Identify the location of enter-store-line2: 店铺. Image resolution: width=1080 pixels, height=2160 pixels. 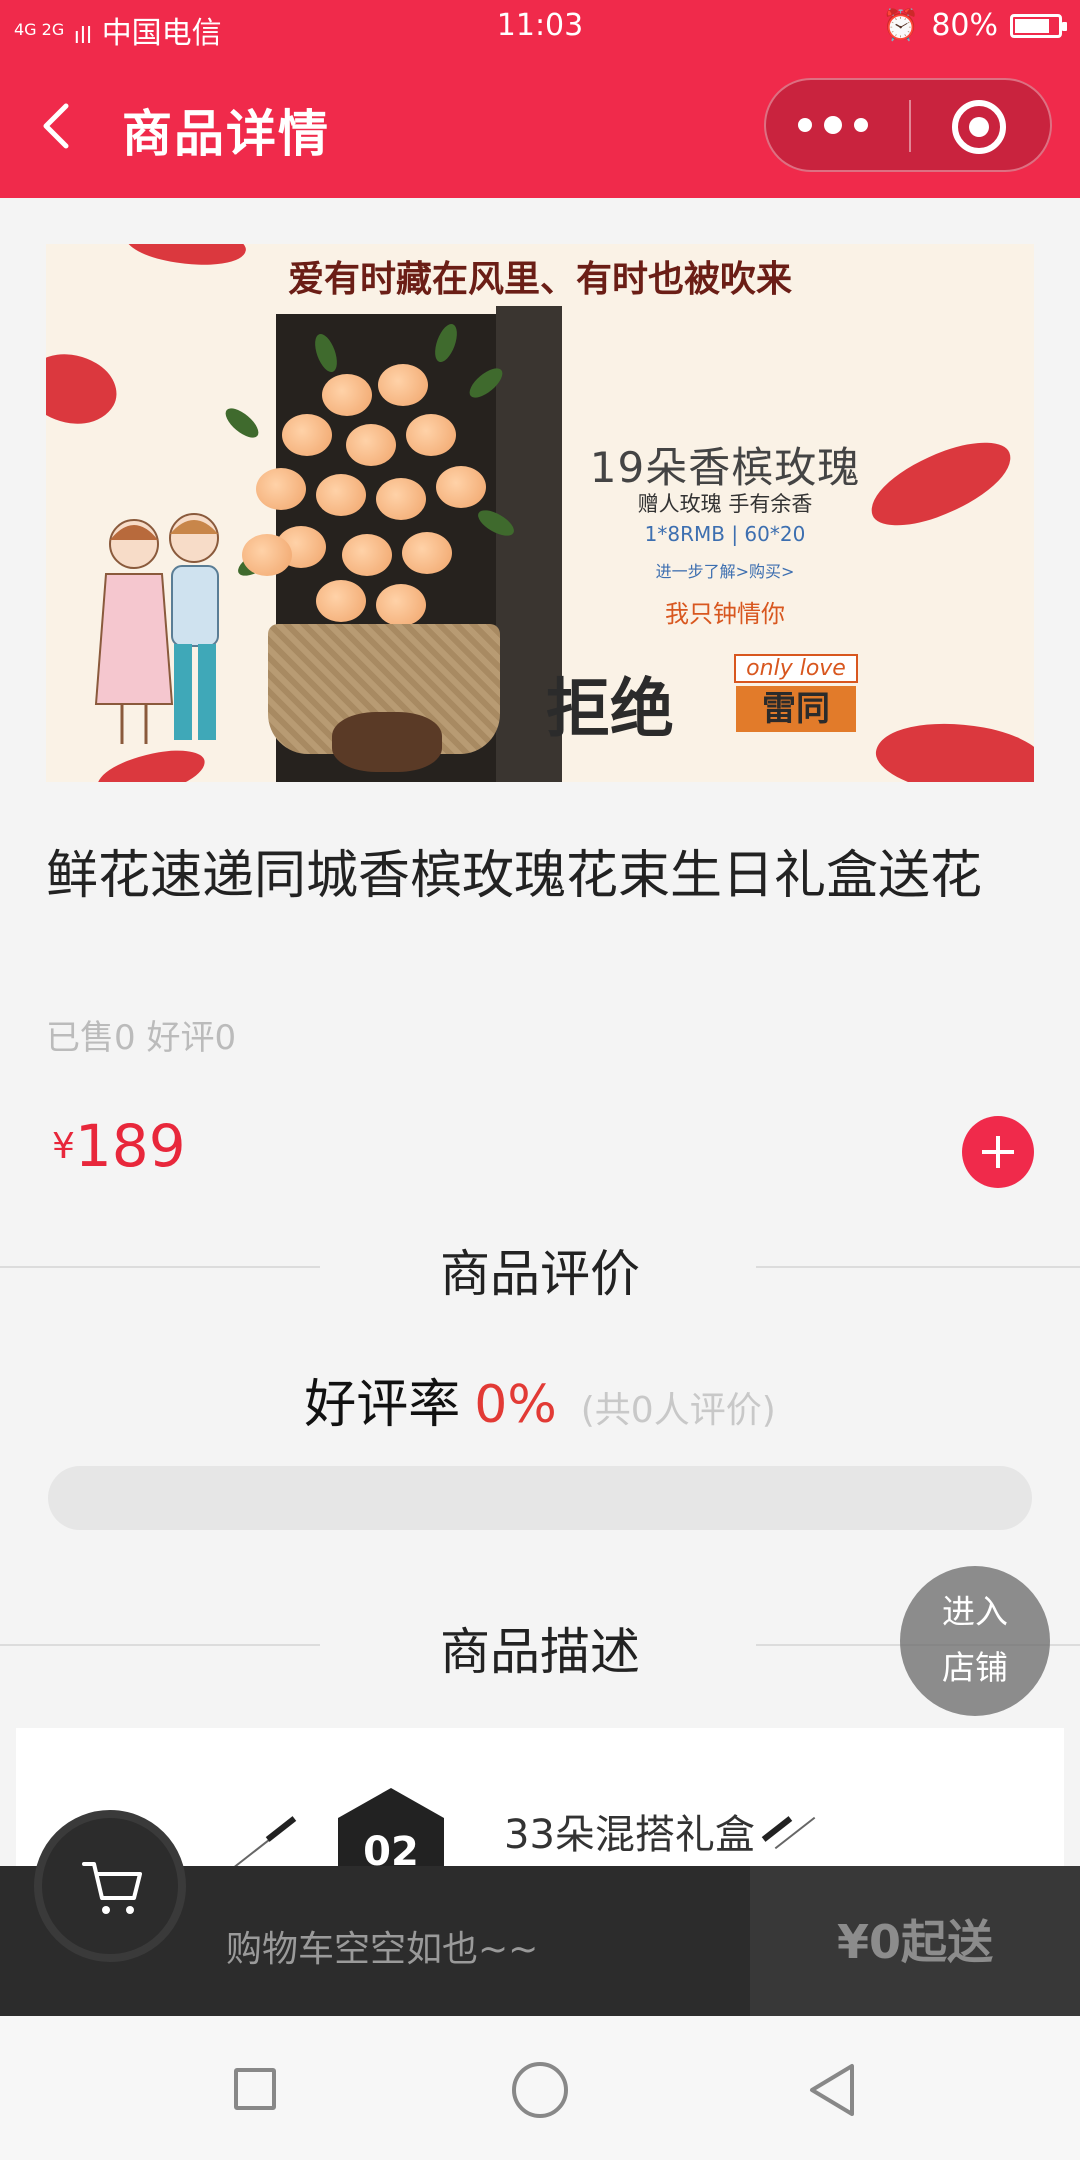
(975, 1667).